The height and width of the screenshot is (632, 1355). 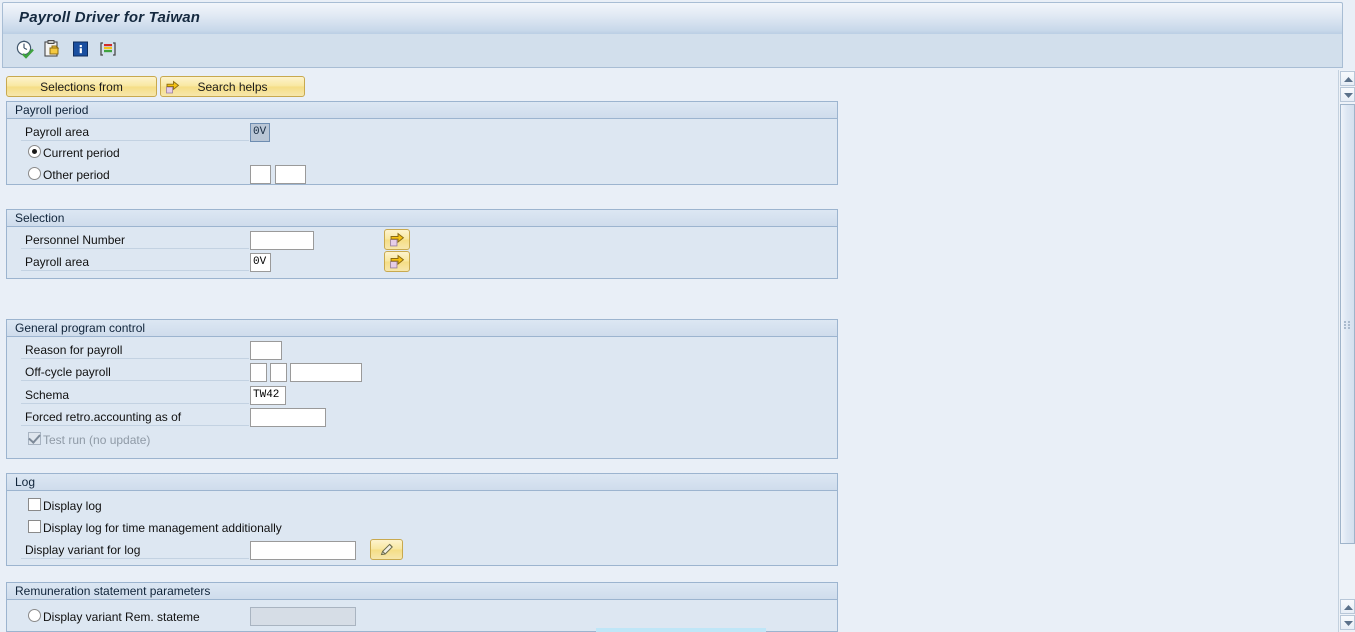 I want to click on radio-current-period, so click(x=34, y=151).